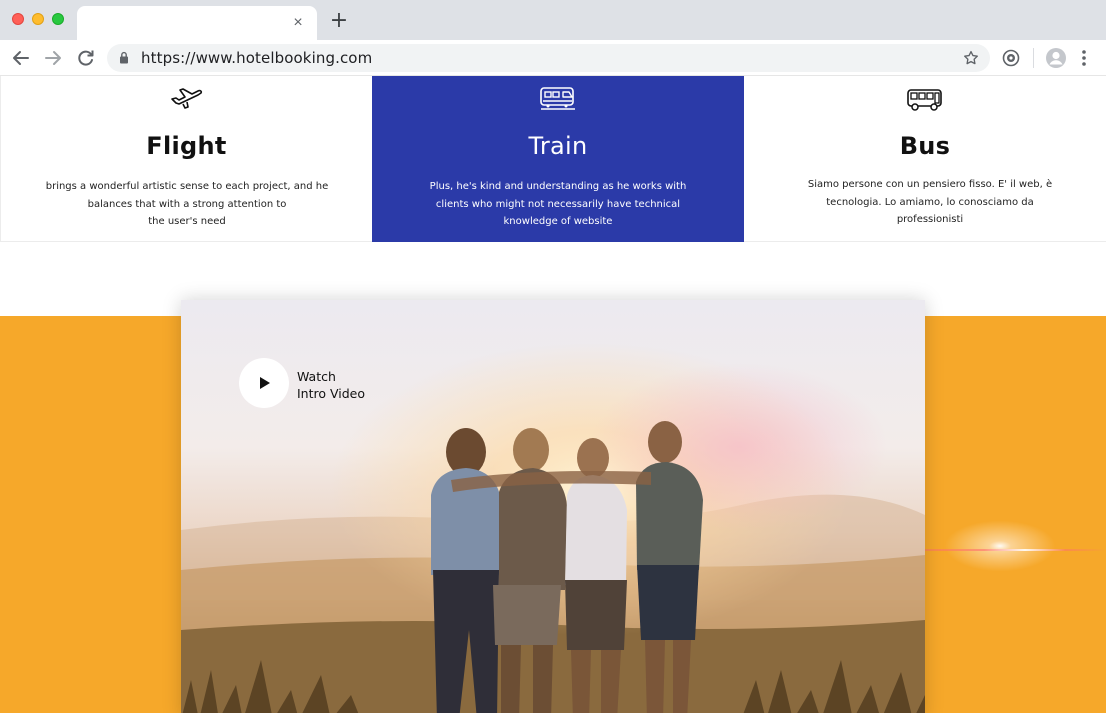  Describe the element at coordinates (38, 19) in the screenshot. I see `minimize-window-button` at that location.